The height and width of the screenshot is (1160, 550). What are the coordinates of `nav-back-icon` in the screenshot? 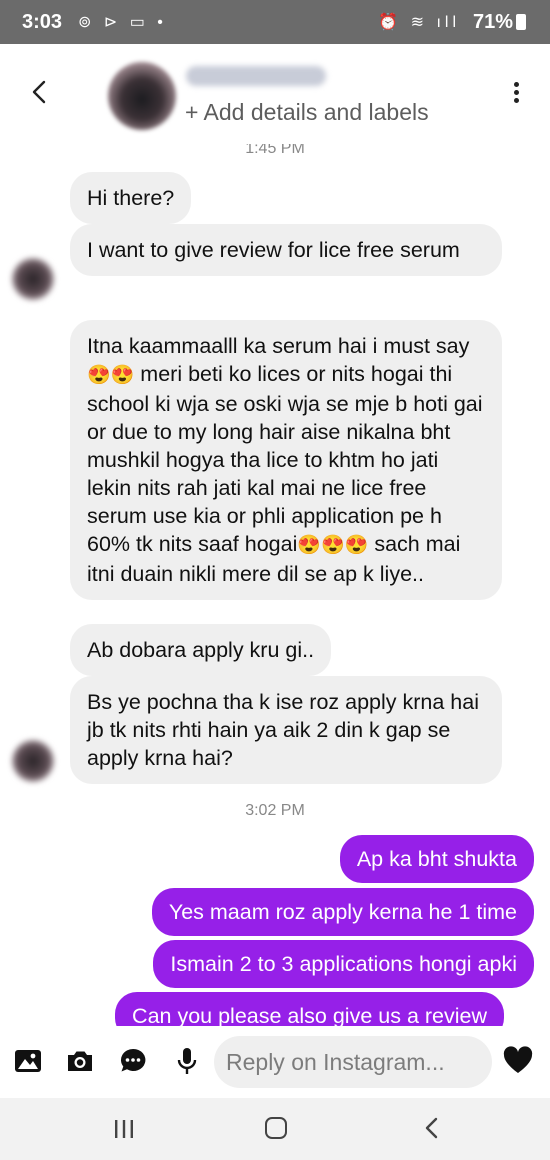 It's located at (432, 1128).